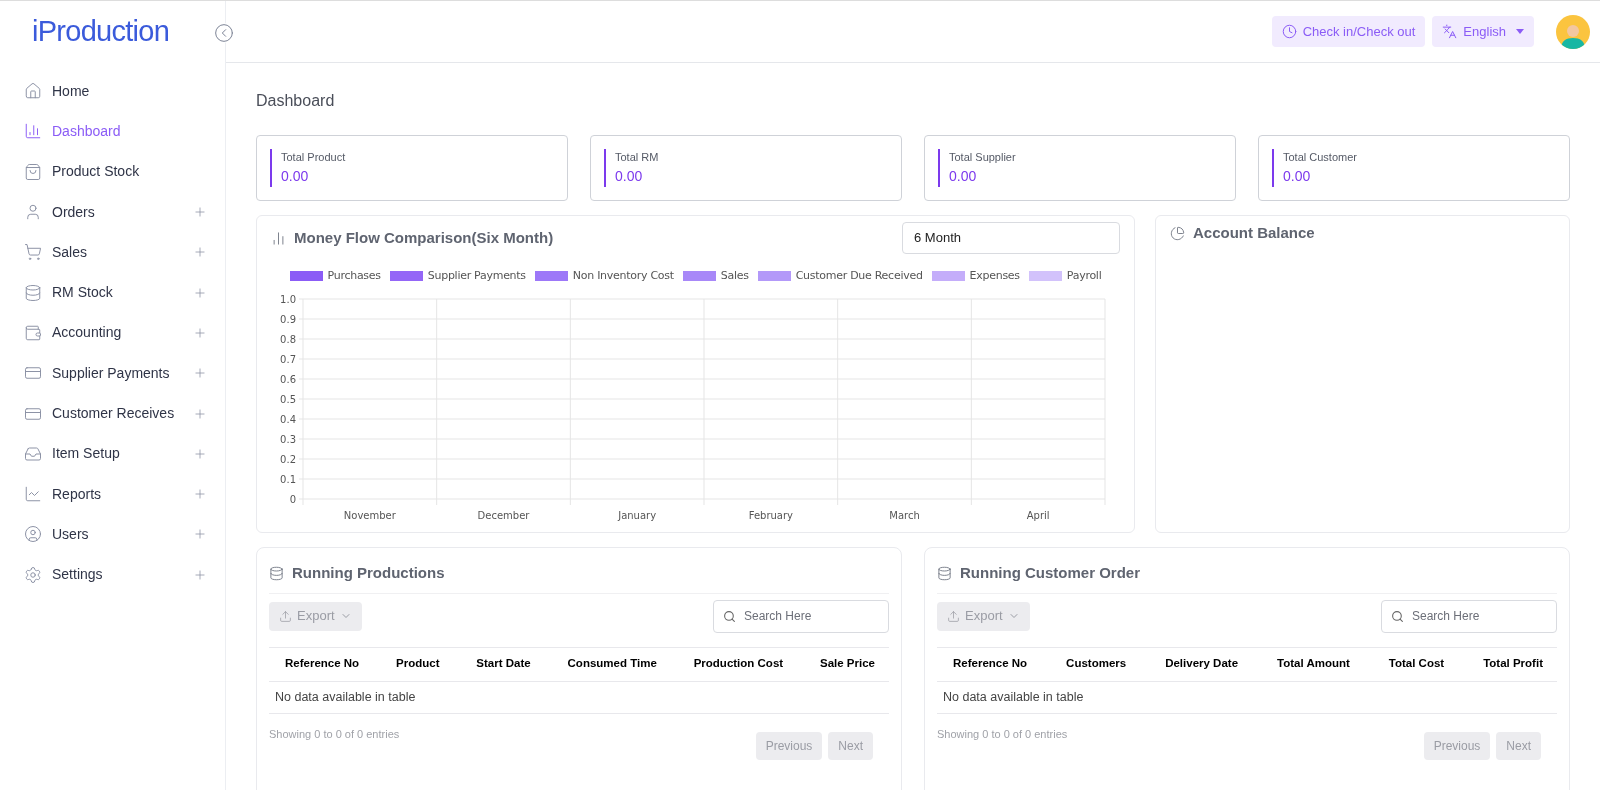 The image size is (1600, 790). I want to click on legend-label: Purchases, so click(354, 276).